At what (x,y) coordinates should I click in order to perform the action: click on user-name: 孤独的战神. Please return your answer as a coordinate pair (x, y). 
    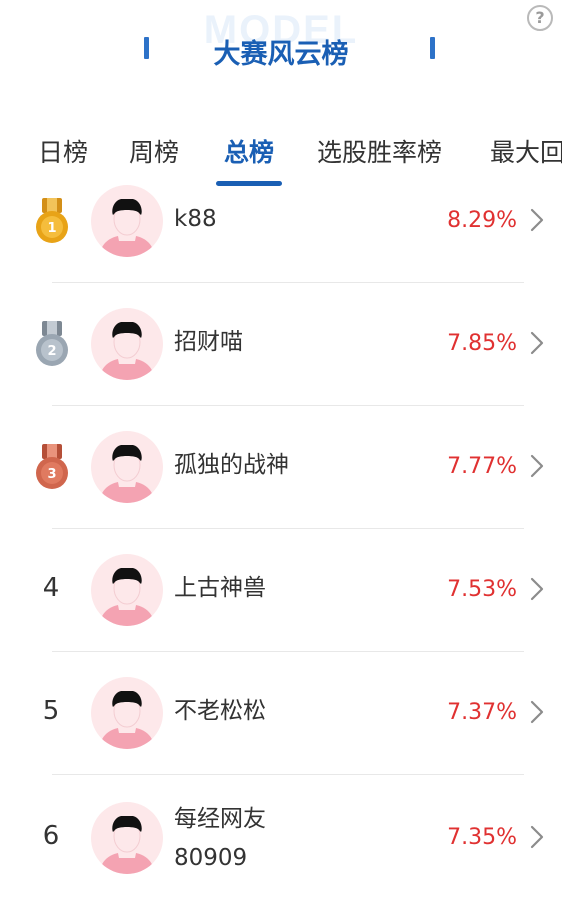
    Looking at the image, I should click on (231, 465).